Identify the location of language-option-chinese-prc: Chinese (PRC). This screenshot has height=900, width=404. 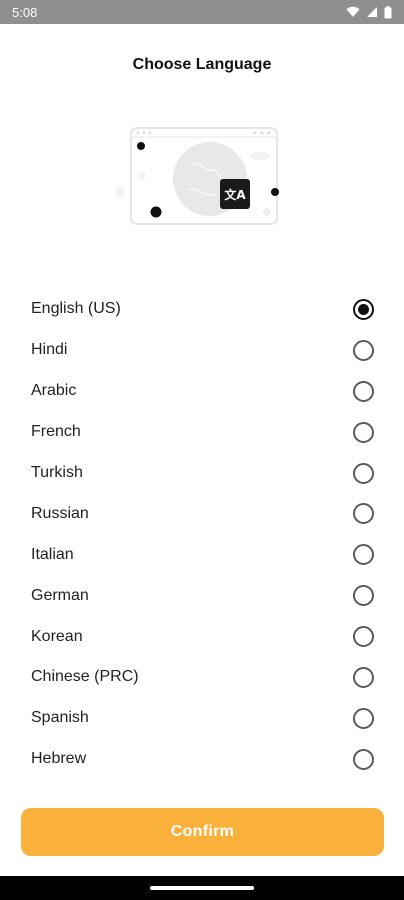
(202, 677).